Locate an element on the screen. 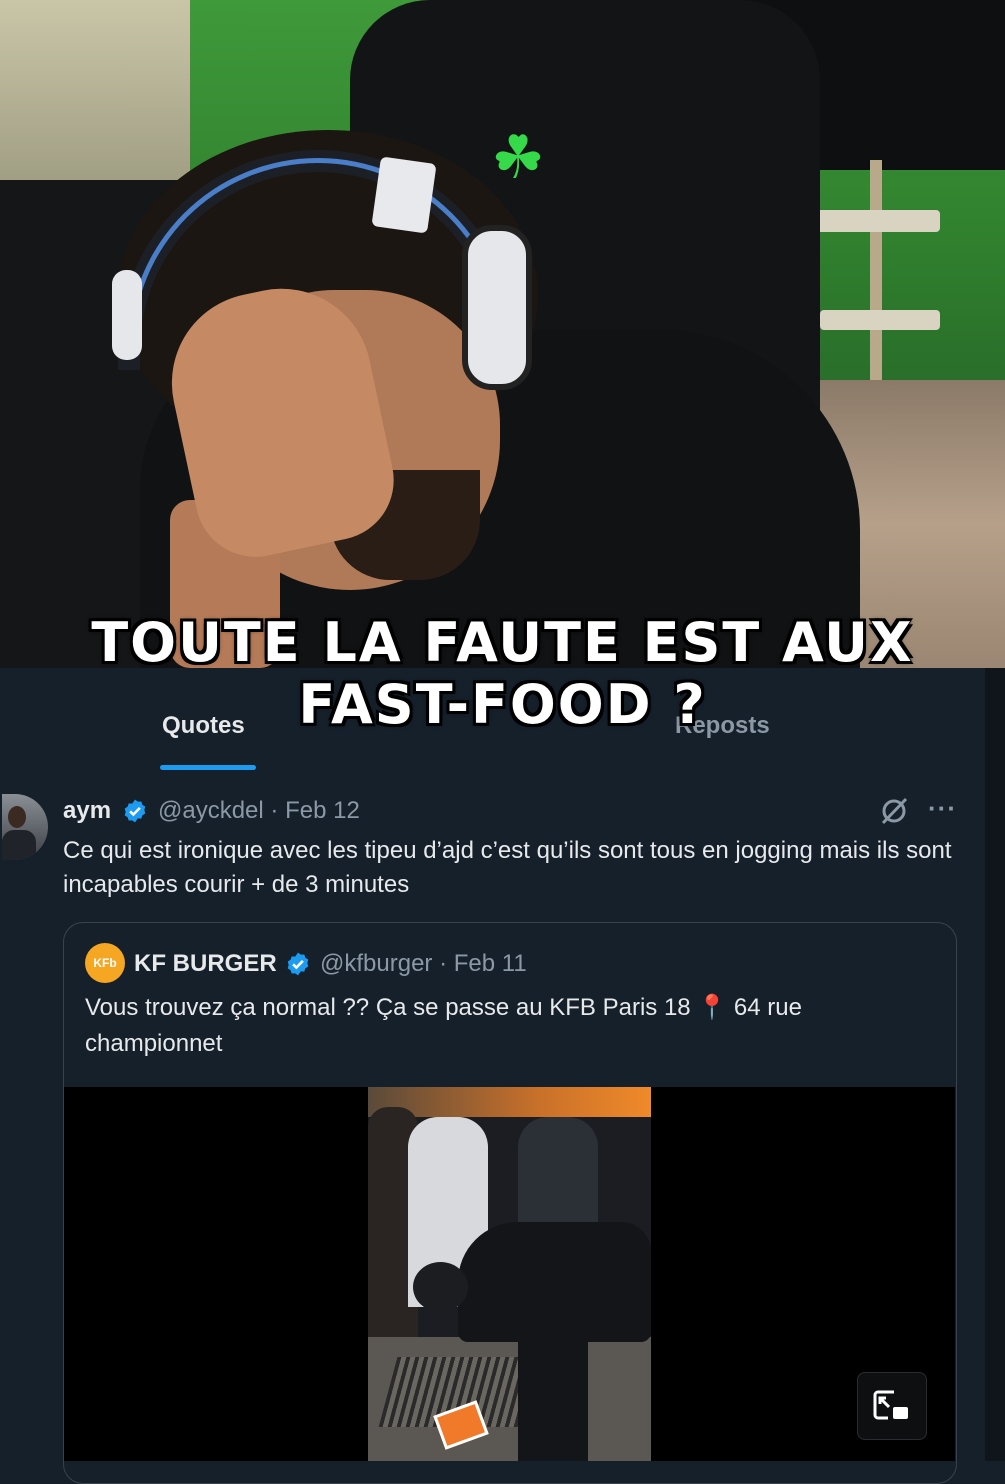 The width and height of the screenshot is (1005, 1484). video-frame is located at coordinates (509, 1274).